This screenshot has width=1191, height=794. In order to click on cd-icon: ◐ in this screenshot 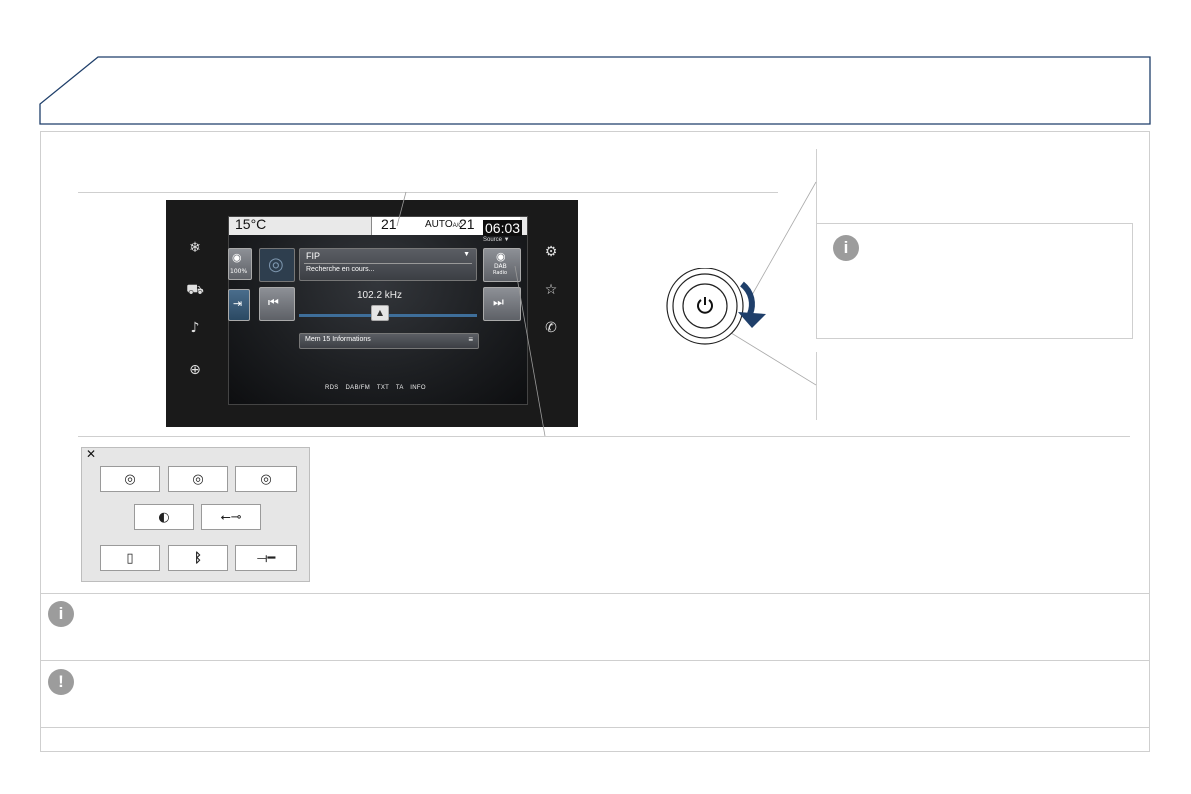, I will do `click(164, 517)`.